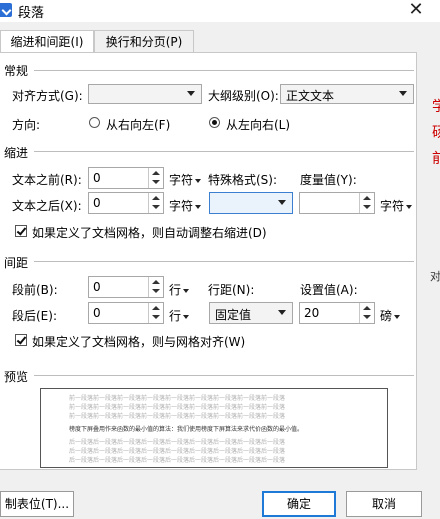 The image size is (440, 519). I want to click on section-indent-heading: 缩进, so click(16, 153).